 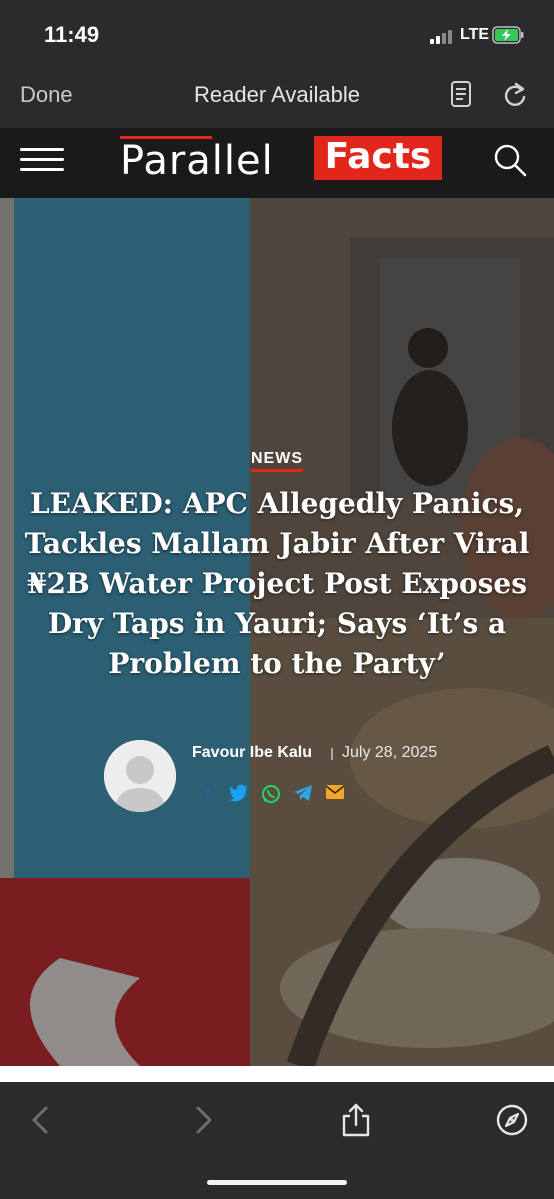 I want to click on site-logo: Parallel Facts, so click(x=285, y=162).